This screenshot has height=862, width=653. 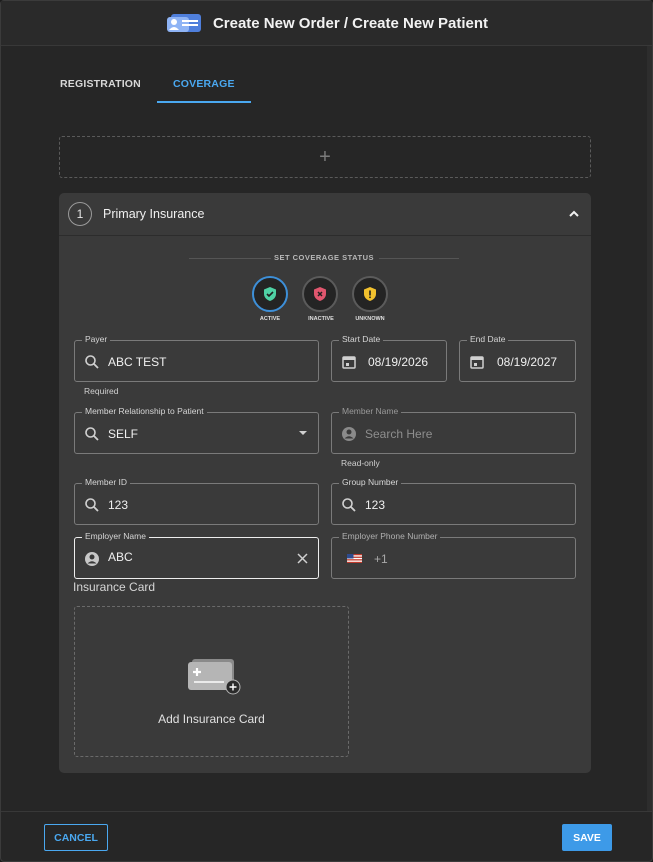 I want to click on end-date-field: End Date 08/19/2027, so click(x=517, y=358).